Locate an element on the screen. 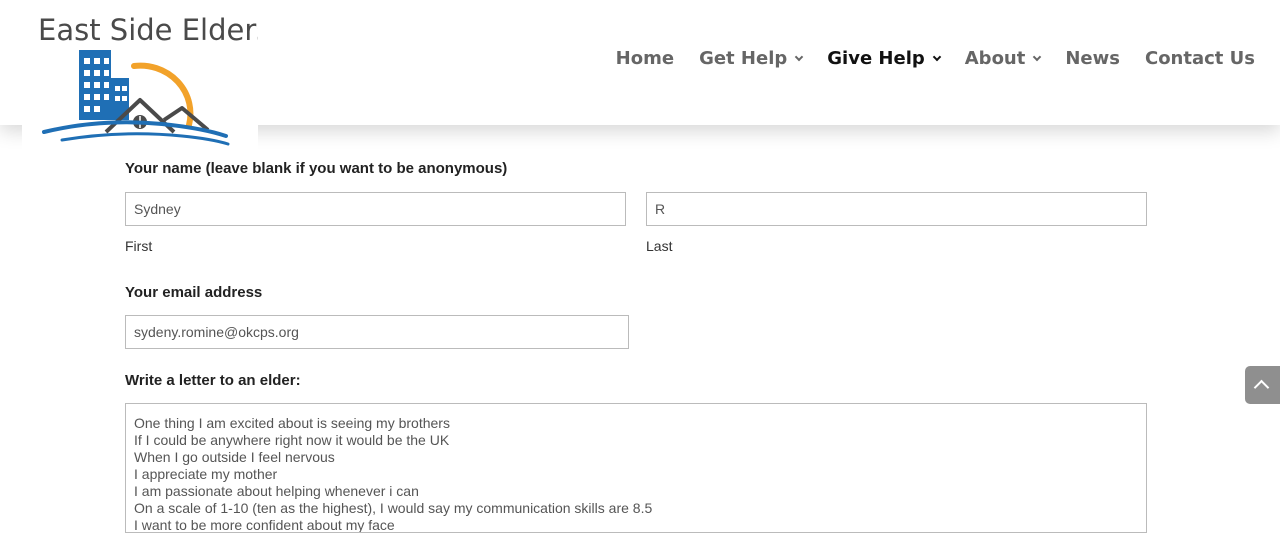 The image size is (1280, 533). nav-get-help-label: Get Help is located at coordinates (743, 58).